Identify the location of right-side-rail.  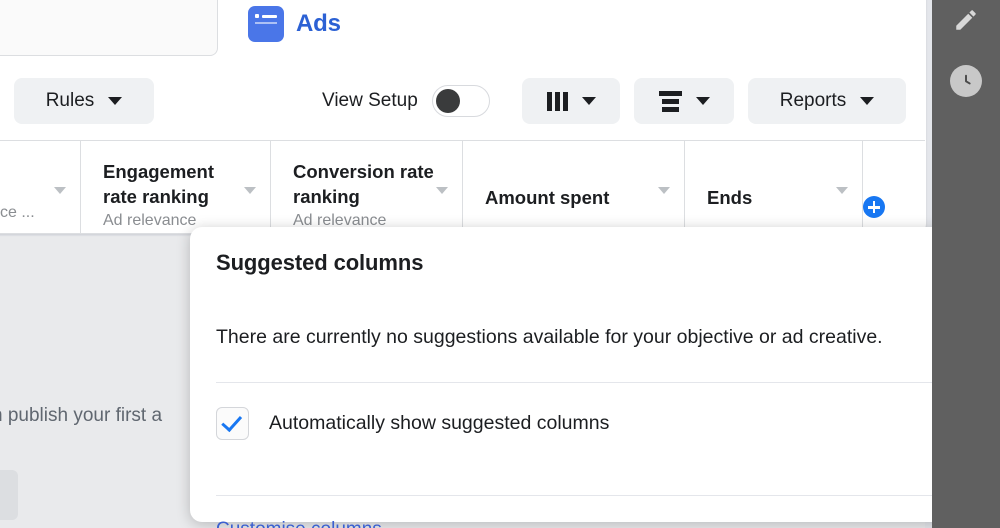
(966, 264).